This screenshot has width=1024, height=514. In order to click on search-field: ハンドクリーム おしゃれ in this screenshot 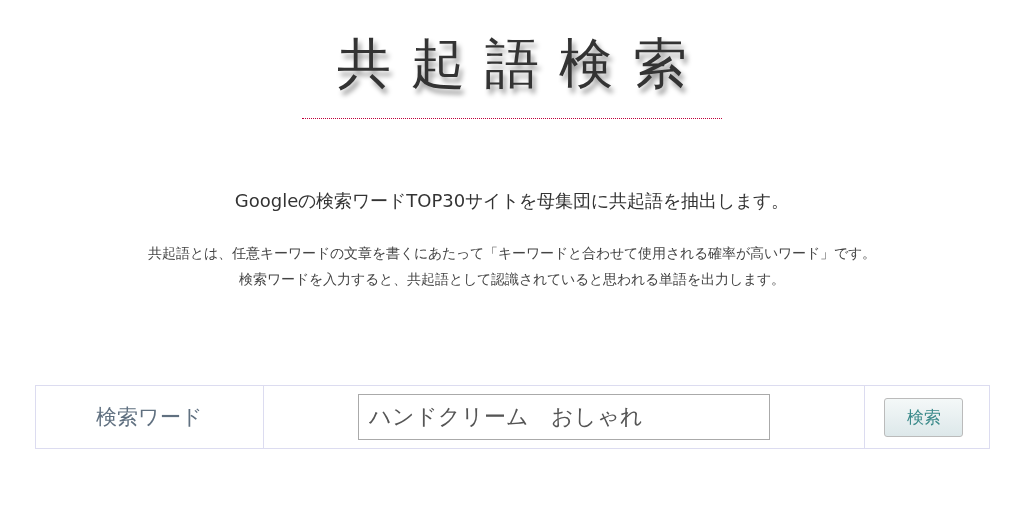, I will do `click(563, 417)`.